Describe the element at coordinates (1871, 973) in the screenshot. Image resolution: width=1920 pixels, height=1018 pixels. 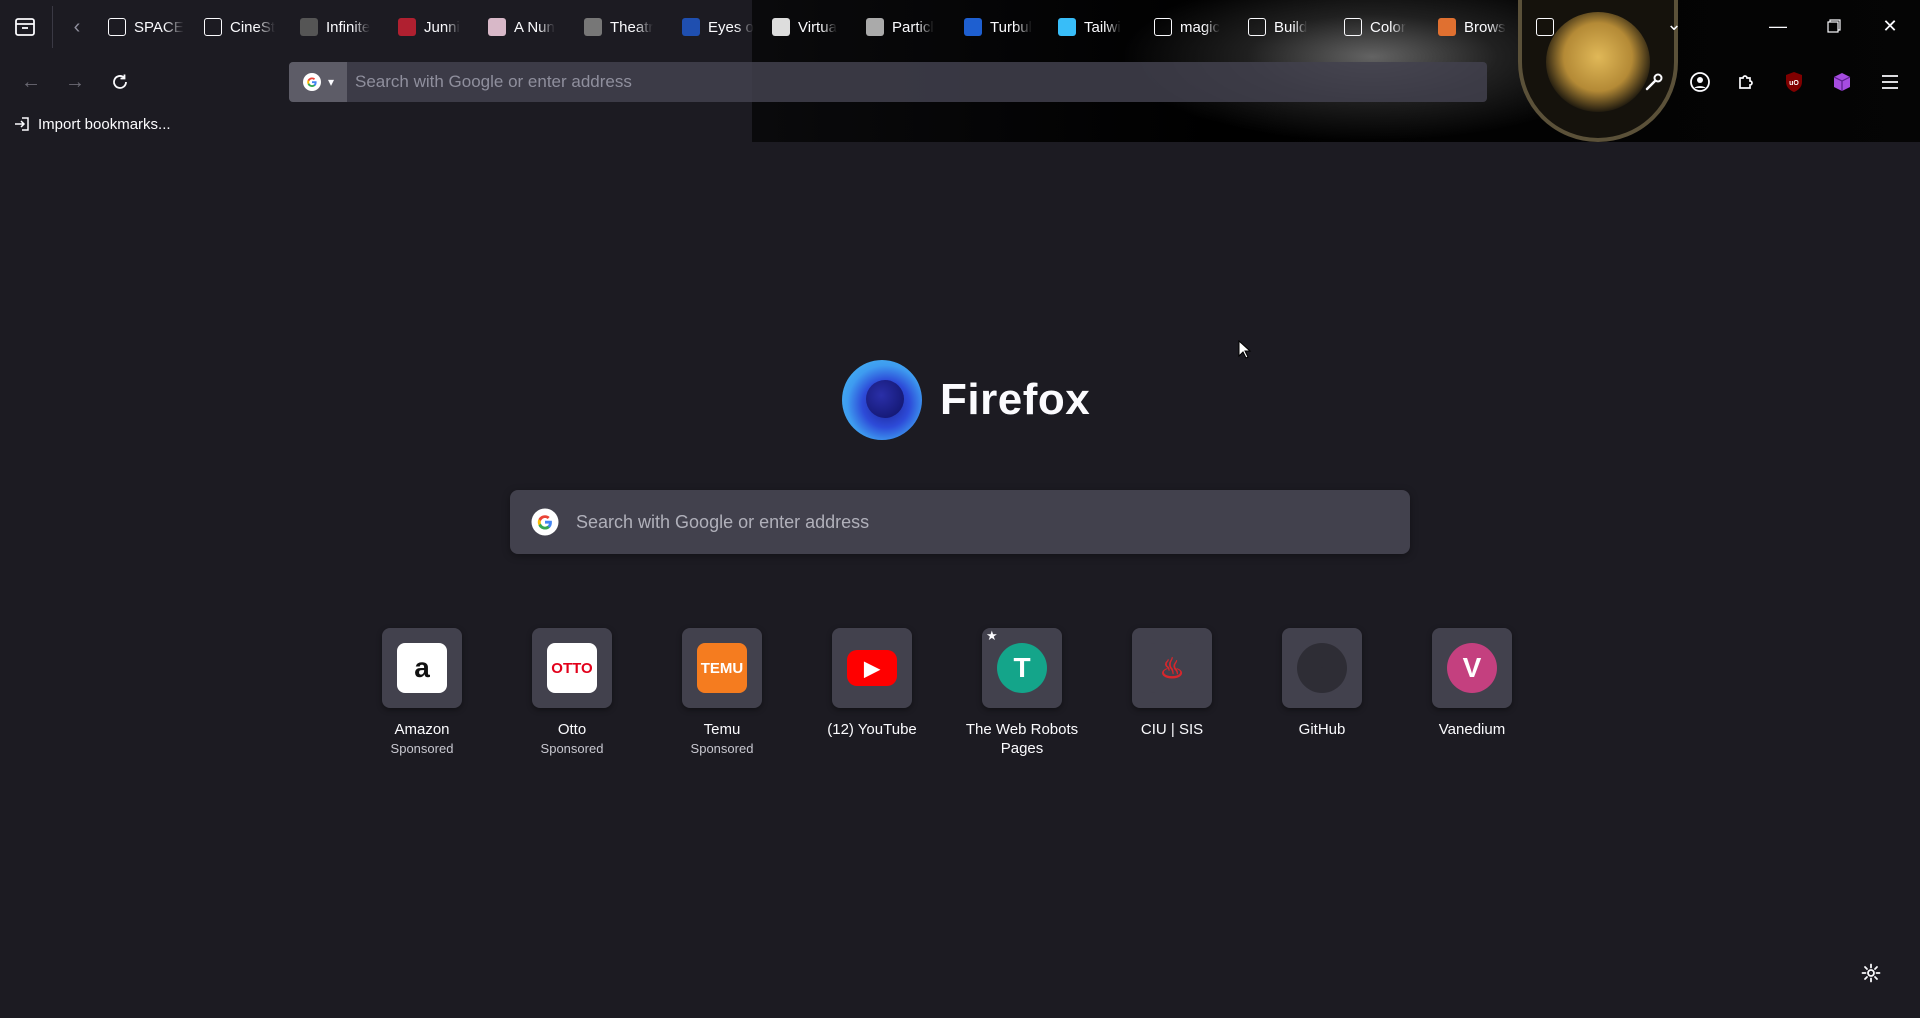
I see `personalize-settings-gear-icon` at that location.